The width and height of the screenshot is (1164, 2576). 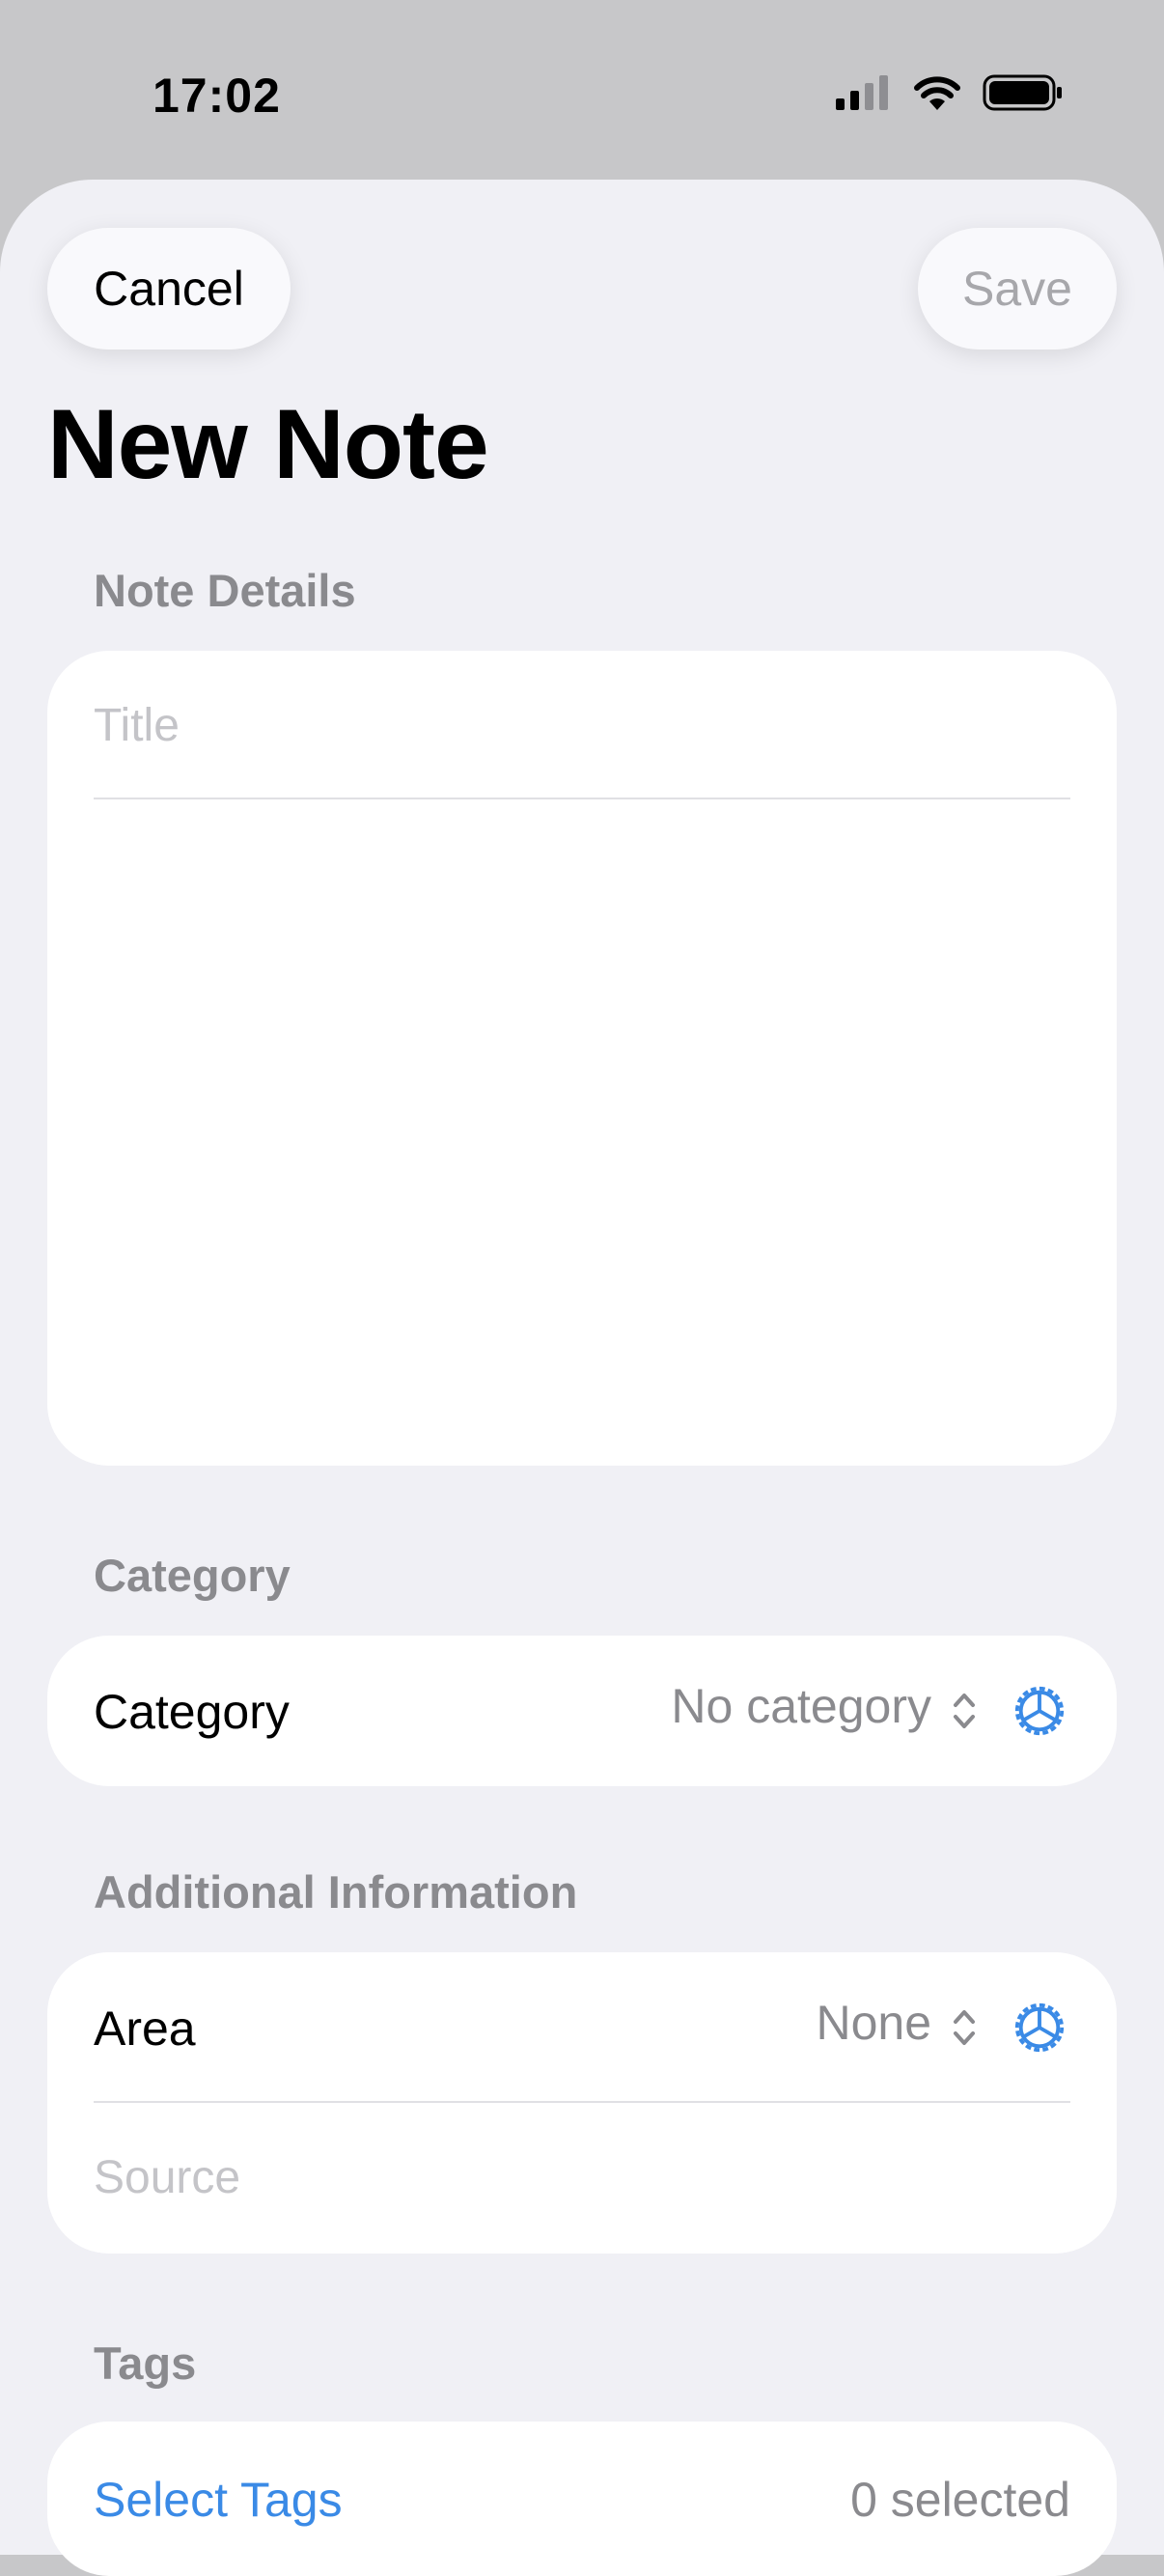 I want to click on status-icons, so click(x=949, y=92).